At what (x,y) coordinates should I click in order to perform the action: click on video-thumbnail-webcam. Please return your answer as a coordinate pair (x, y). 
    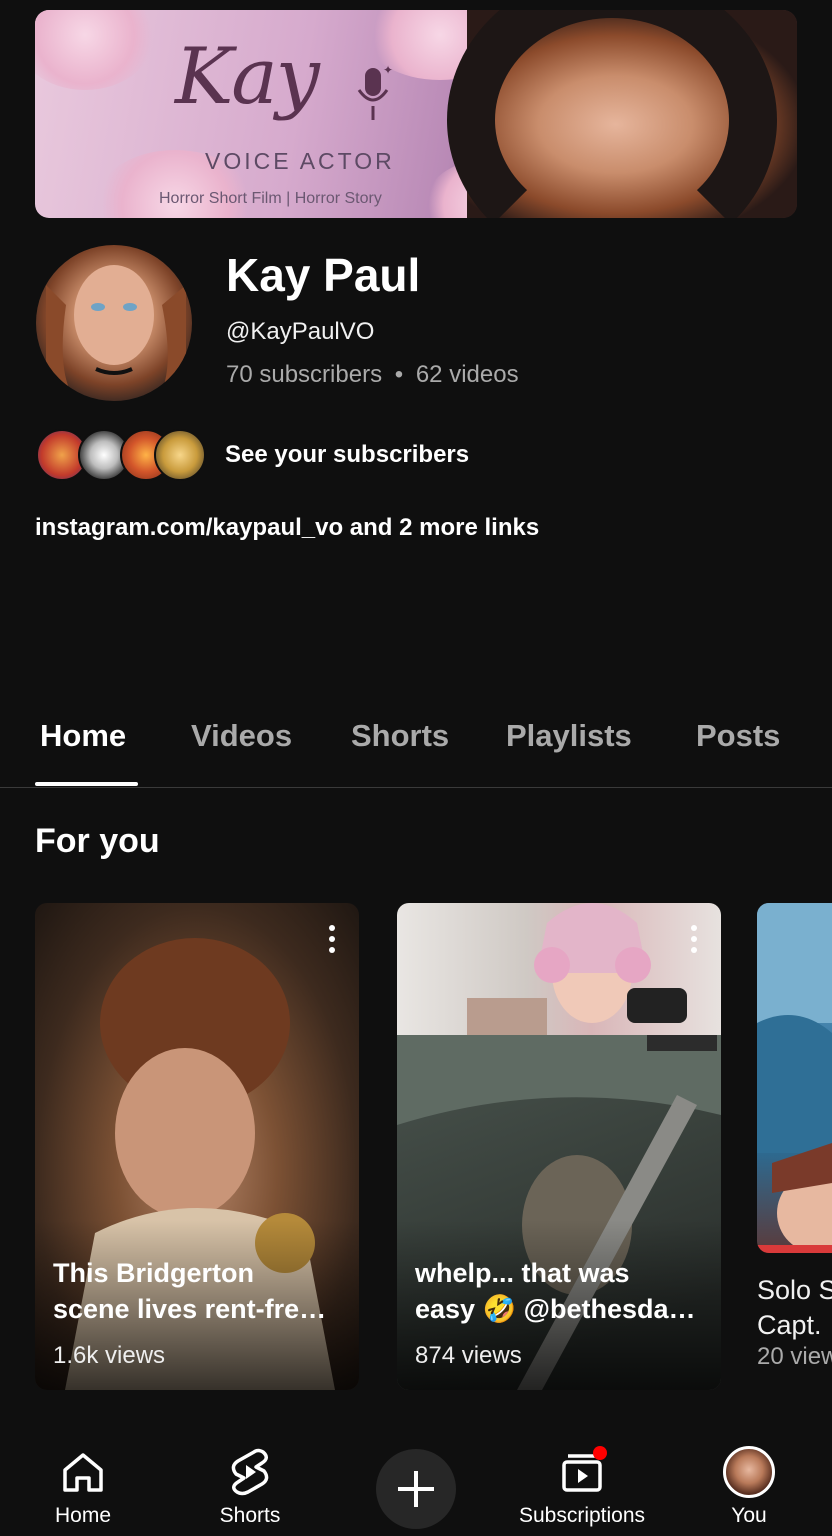
    Looking at the image, I should click on (559, 969).